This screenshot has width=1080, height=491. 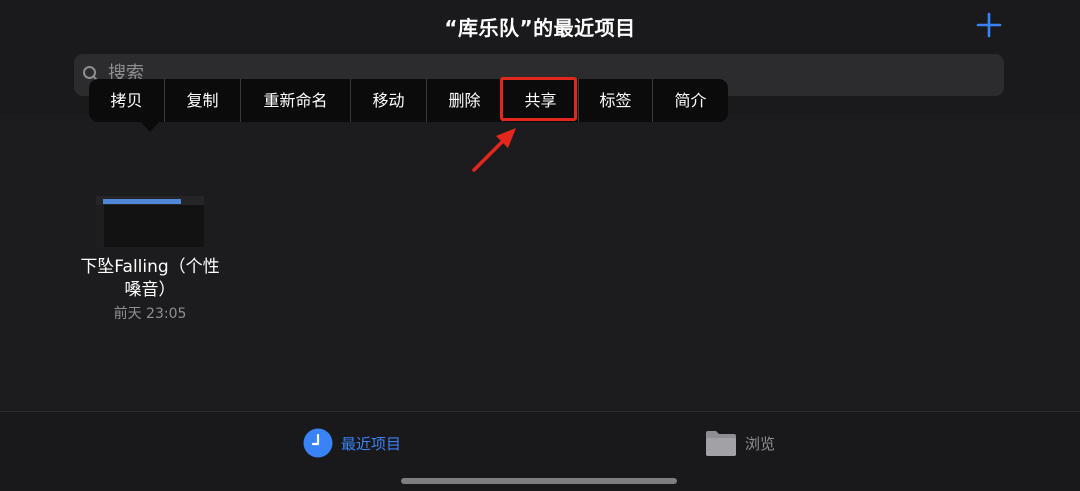 I want to click on menu-item-duplicate: 复制, so click(x=203, y=100).